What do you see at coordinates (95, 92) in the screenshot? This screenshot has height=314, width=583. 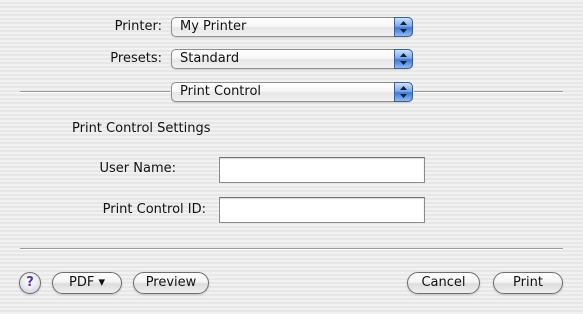 I see `panel-separator-left` at bounding box center [95, 92].